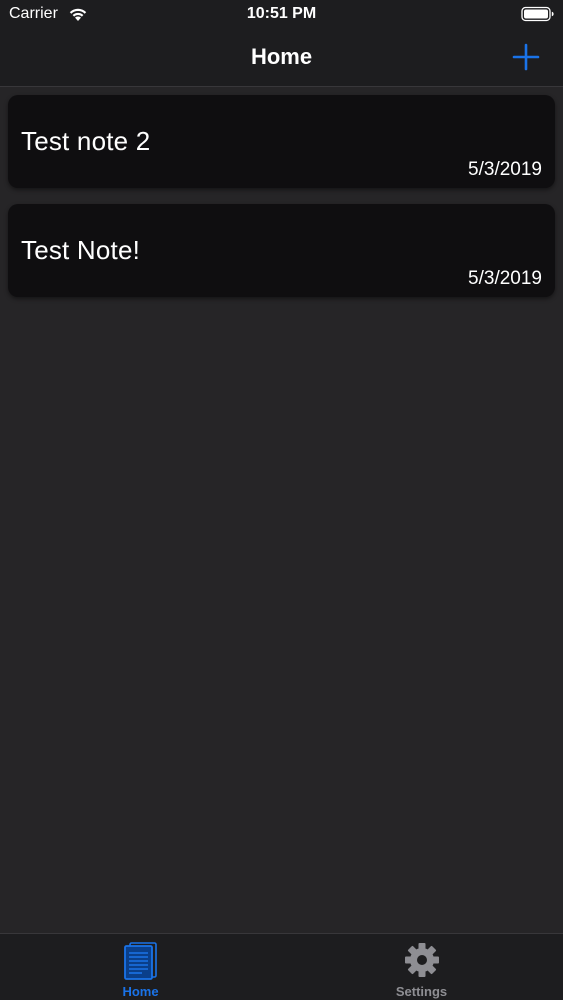  I want to click on note-card: Test note 2 5/3/2019, so click(281, 141).